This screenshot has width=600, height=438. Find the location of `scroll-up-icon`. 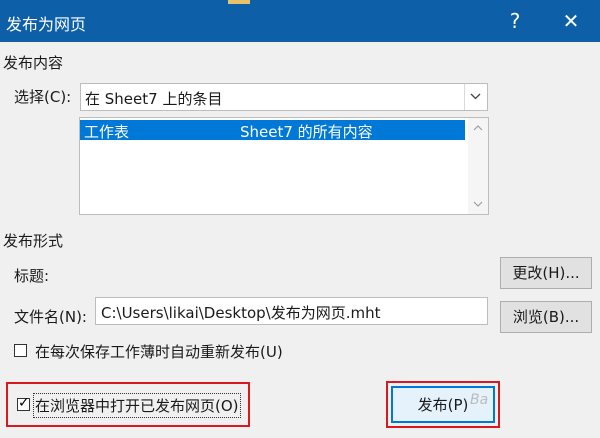

scroll-up-icon is located at coordinates (478, 128).